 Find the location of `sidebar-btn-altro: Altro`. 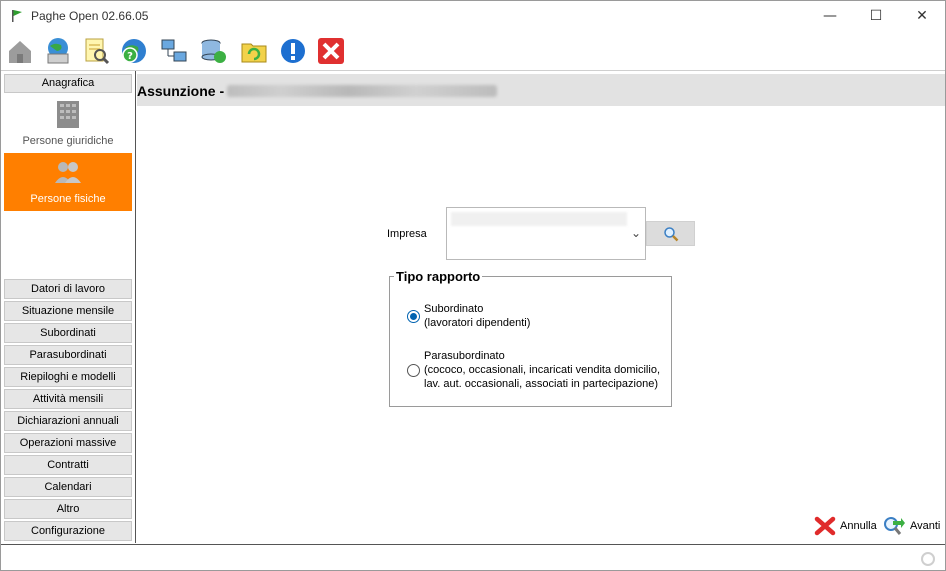

sidebar-btn-altro: Altro is located at coordinates (68, 509).